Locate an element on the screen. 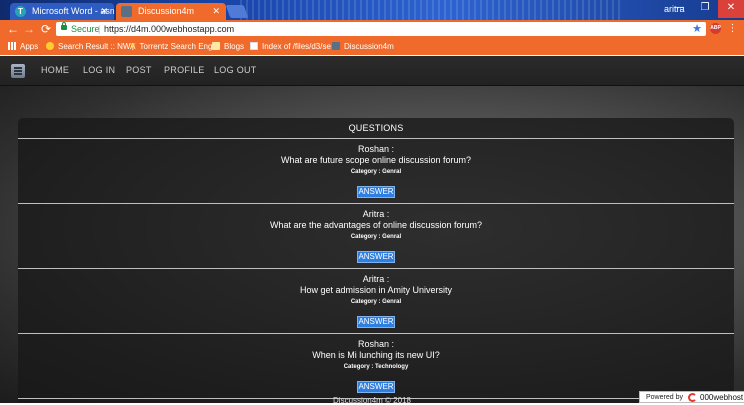 The image size is (744, 405). bookmark-index-of-files: Index of /files/d3/se is located at coordinates (290, 46).